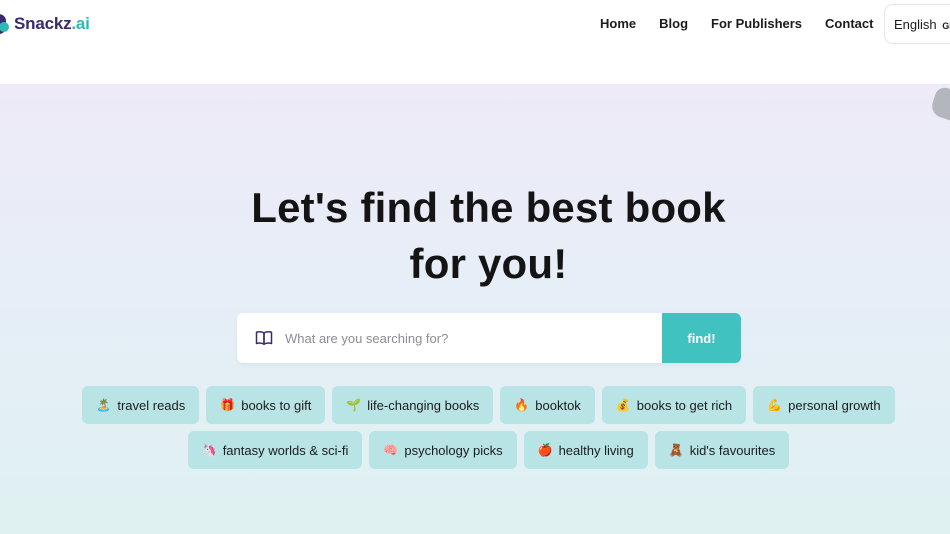 The image size is (950, 534). What do you see at coordinates (756, 24) in the screenshot?
I see `nav-for-publishers: For Publishers` at bounding box center [756, 24].